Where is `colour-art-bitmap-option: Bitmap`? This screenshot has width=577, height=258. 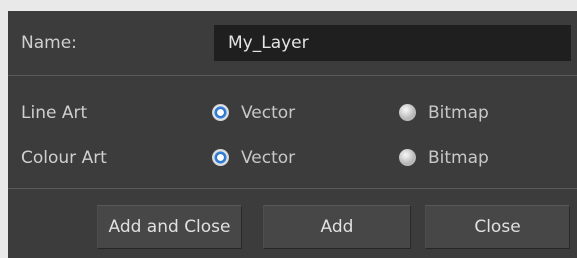
colour-art-bitmap-option: Bitmap is located at coordinates (459, 158).